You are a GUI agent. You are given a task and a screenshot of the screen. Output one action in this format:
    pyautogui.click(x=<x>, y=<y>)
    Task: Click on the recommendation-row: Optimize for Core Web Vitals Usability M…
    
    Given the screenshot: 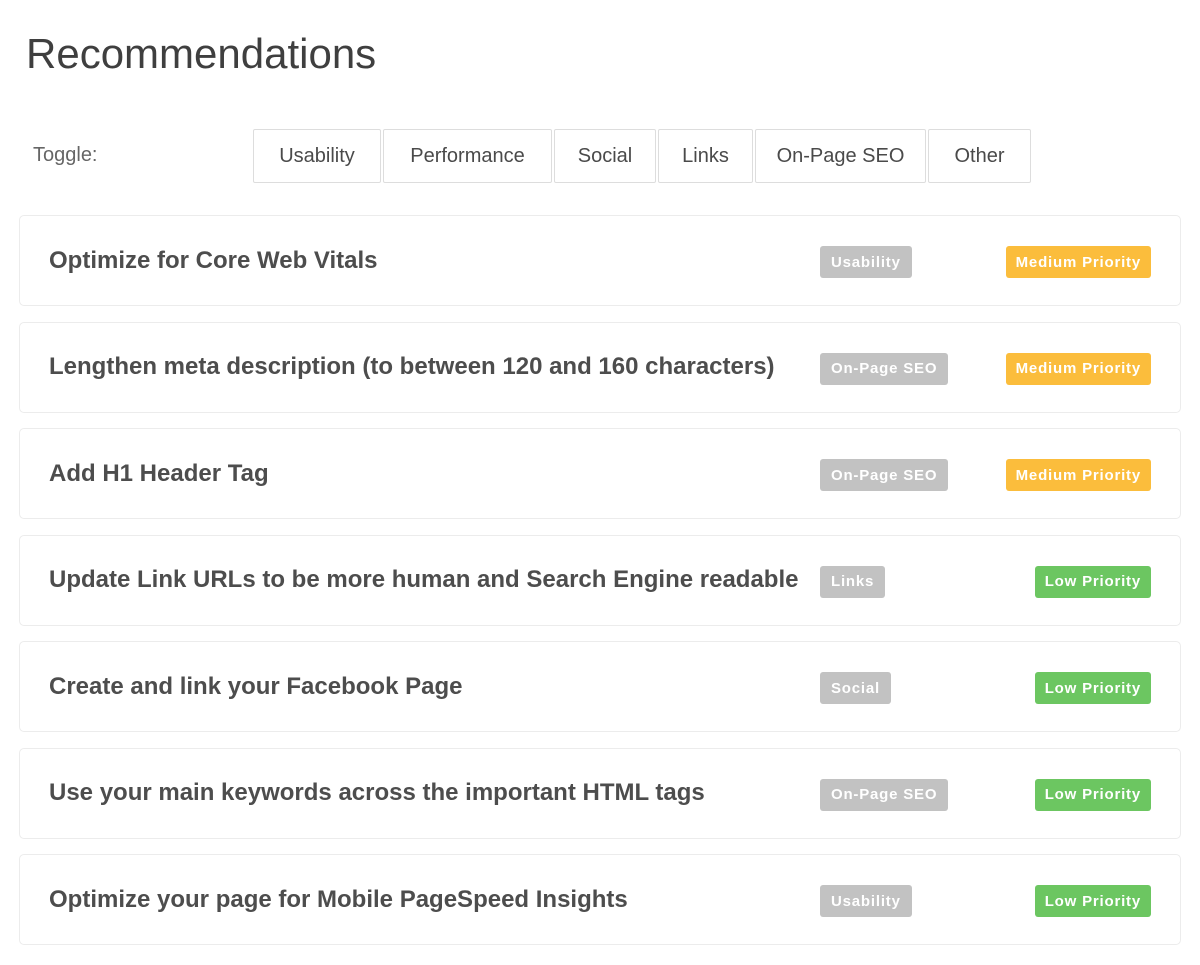 What is the action you would take?
    pyautogui.click(x=600, y=260)
    